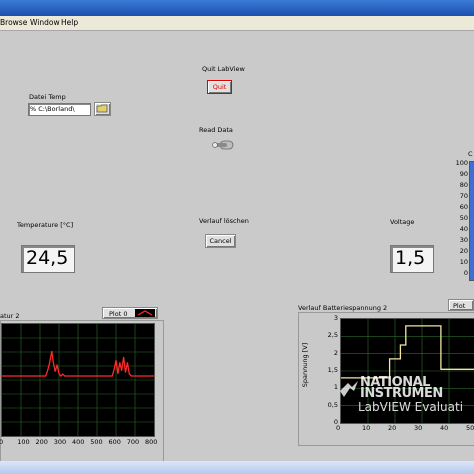 The image size is (474, 474). Describe the element at coordinates (366, 428) in the screenshot. I see `x-tick-label: 10` at that location.